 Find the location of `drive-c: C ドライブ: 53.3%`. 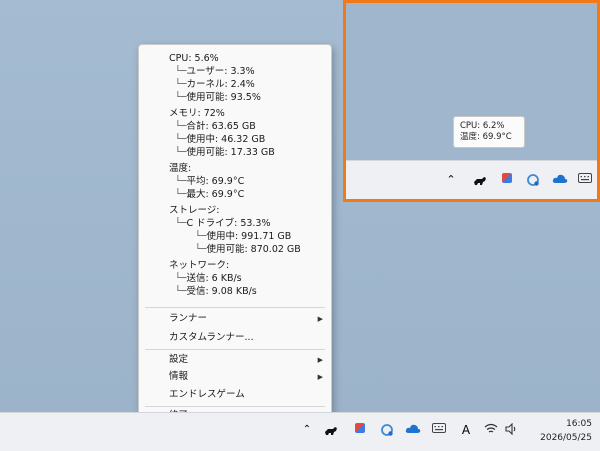

drive-c: C ドライブ: 53.3% is located at coordinates (228, 223).